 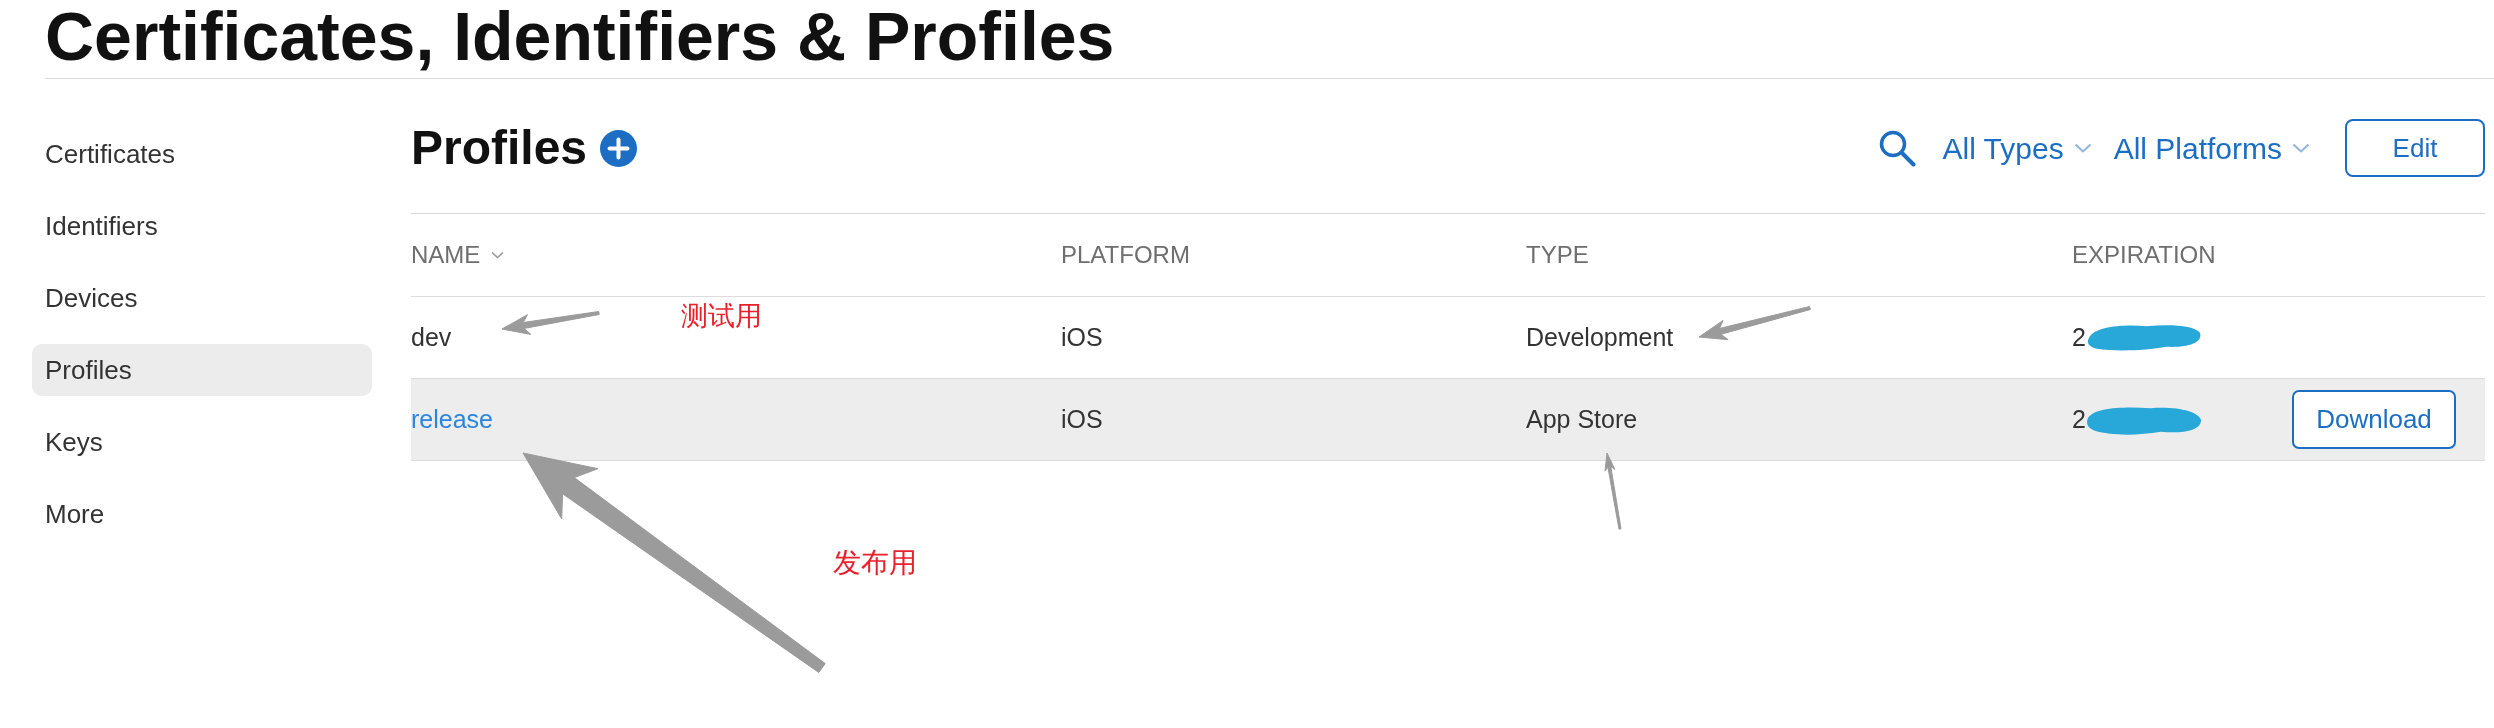 I want to click on sidebar-item: Profiles, so click(x=202, y=370).